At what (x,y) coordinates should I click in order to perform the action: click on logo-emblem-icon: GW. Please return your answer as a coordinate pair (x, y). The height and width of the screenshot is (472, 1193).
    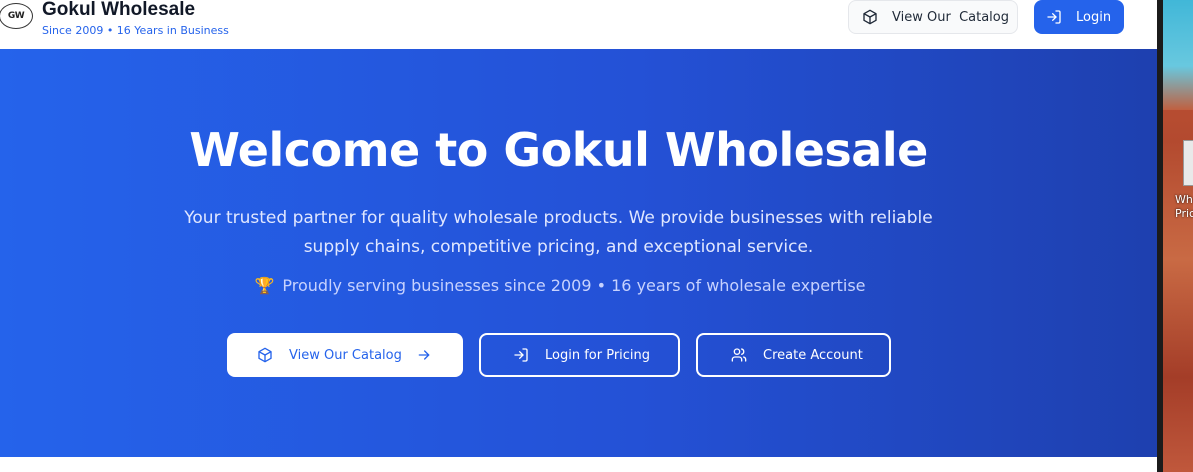
    Looking at the image, I should click on (16, 16).